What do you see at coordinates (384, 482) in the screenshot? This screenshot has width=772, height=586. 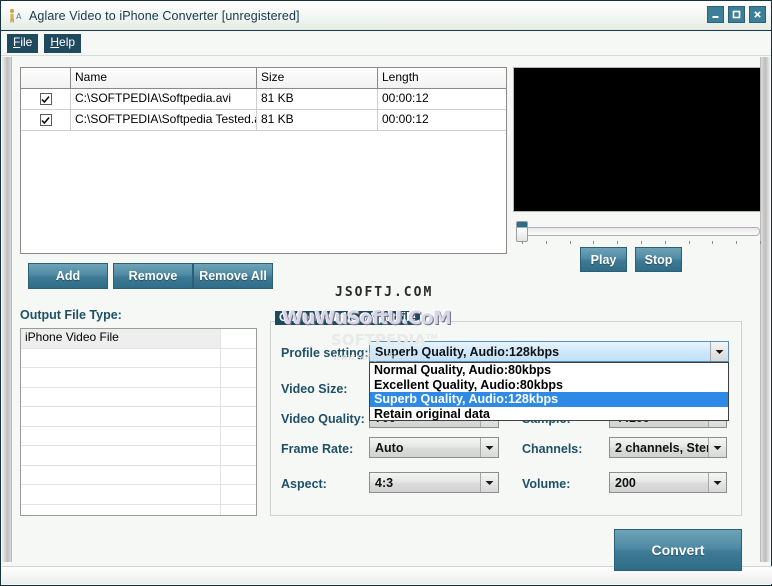 I see `aspect-value: 4:3` at bounding box center [384, 482].